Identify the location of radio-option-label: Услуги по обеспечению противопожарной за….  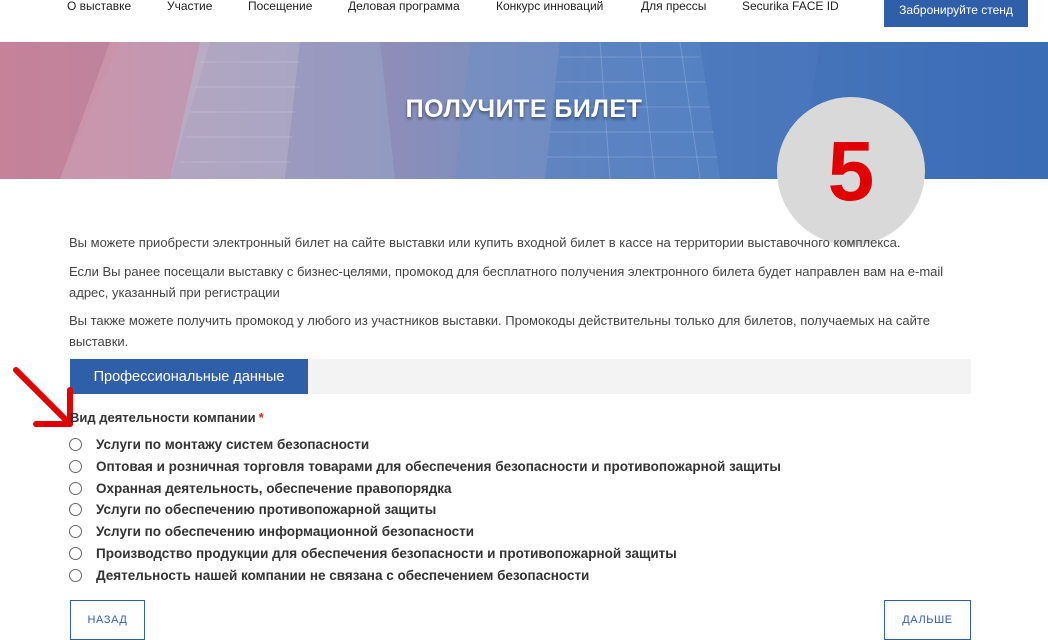
(266, 509).